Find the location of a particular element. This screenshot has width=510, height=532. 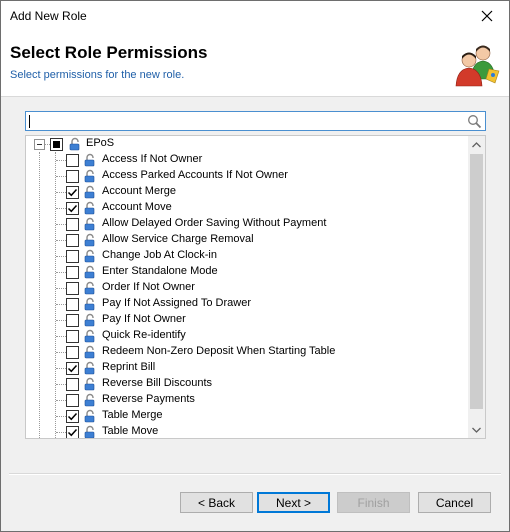

tree-root-epos: EPoS is located at coordinates (246, 144).